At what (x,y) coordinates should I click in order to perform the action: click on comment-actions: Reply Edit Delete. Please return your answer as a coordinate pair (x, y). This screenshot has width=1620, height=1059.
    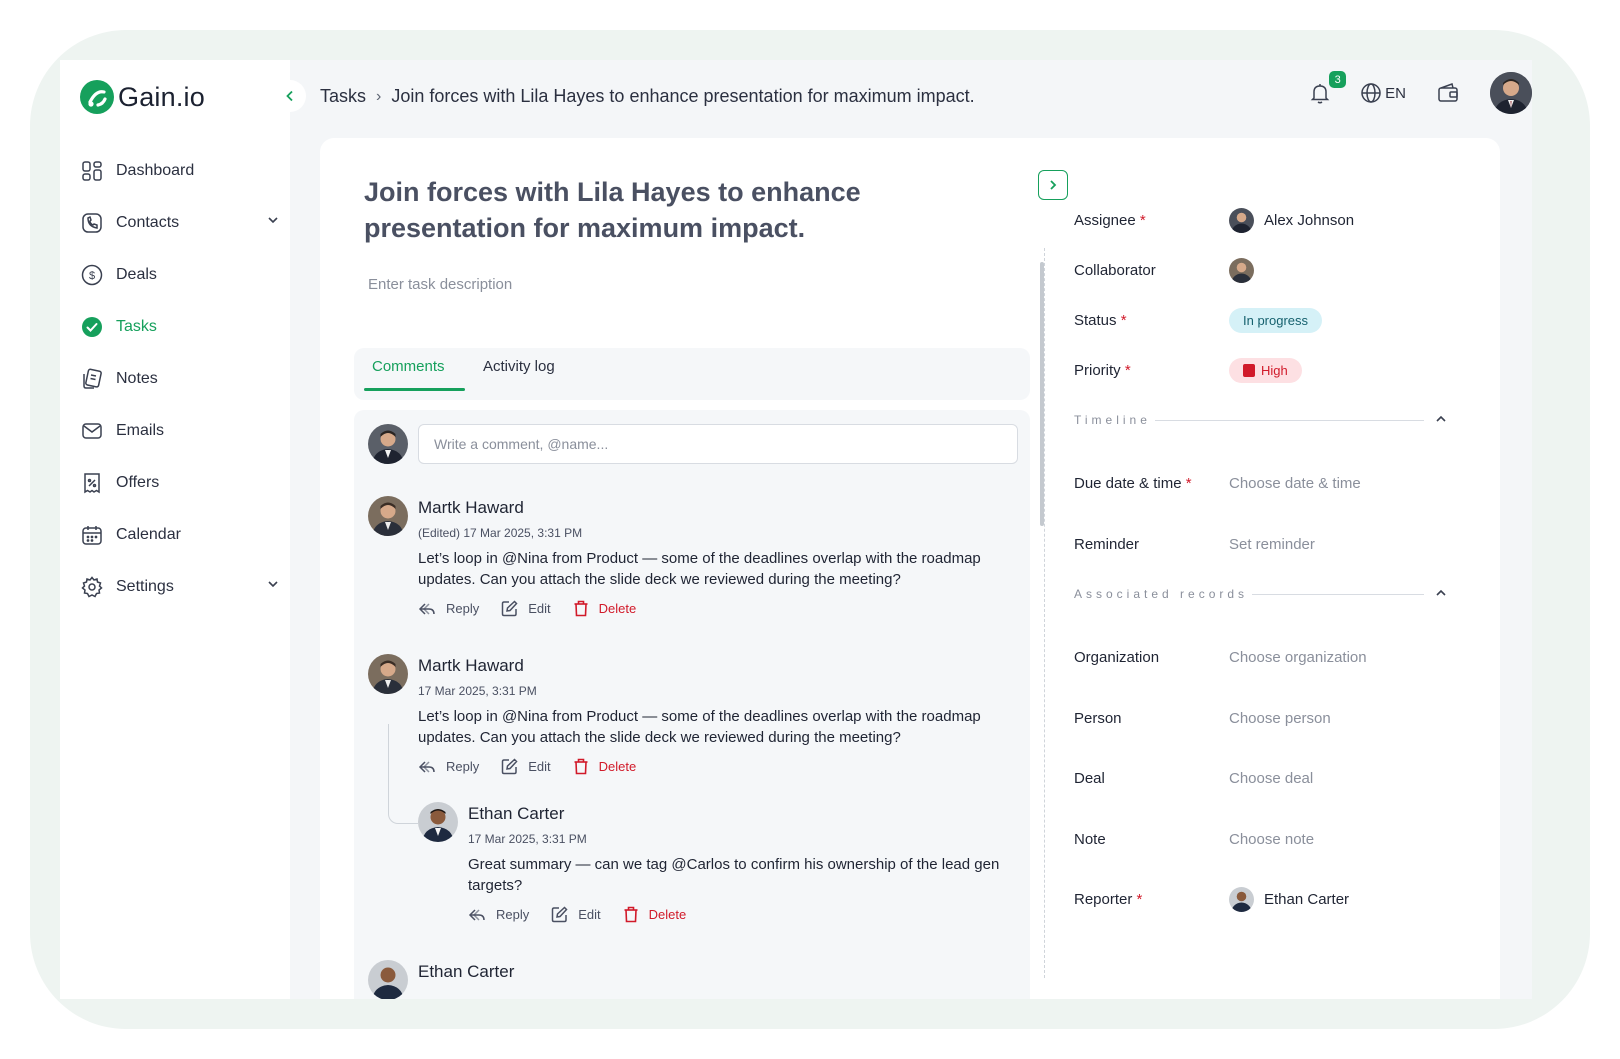
    Looking at the image, I should click on (538, 608).